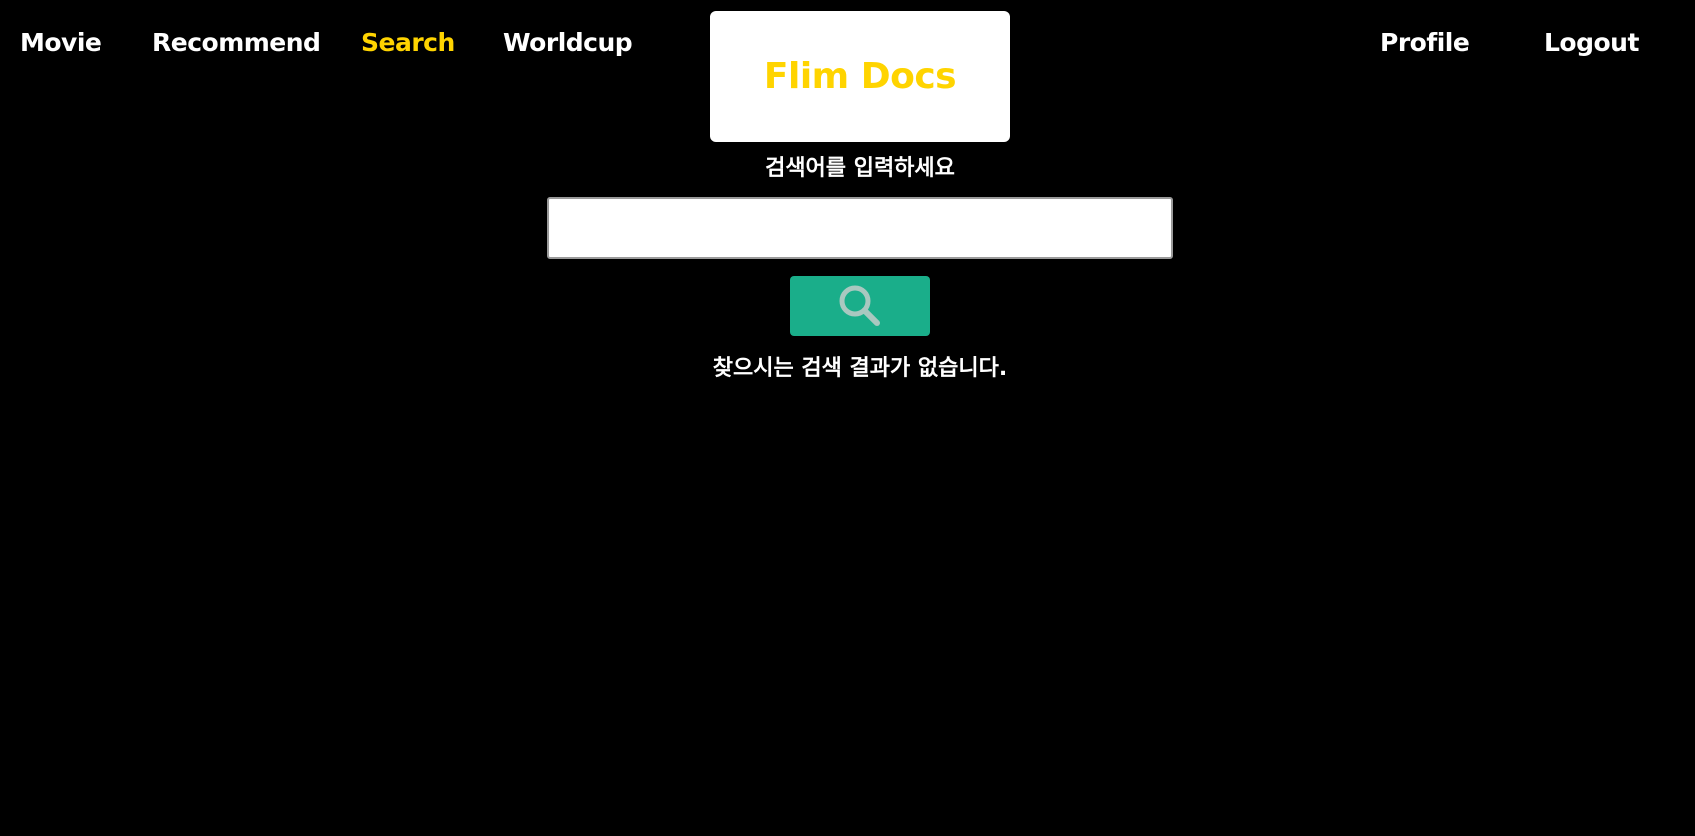  Describe the element at coordinates (860, 228) in the screenshot. I see `search-input` at that location.